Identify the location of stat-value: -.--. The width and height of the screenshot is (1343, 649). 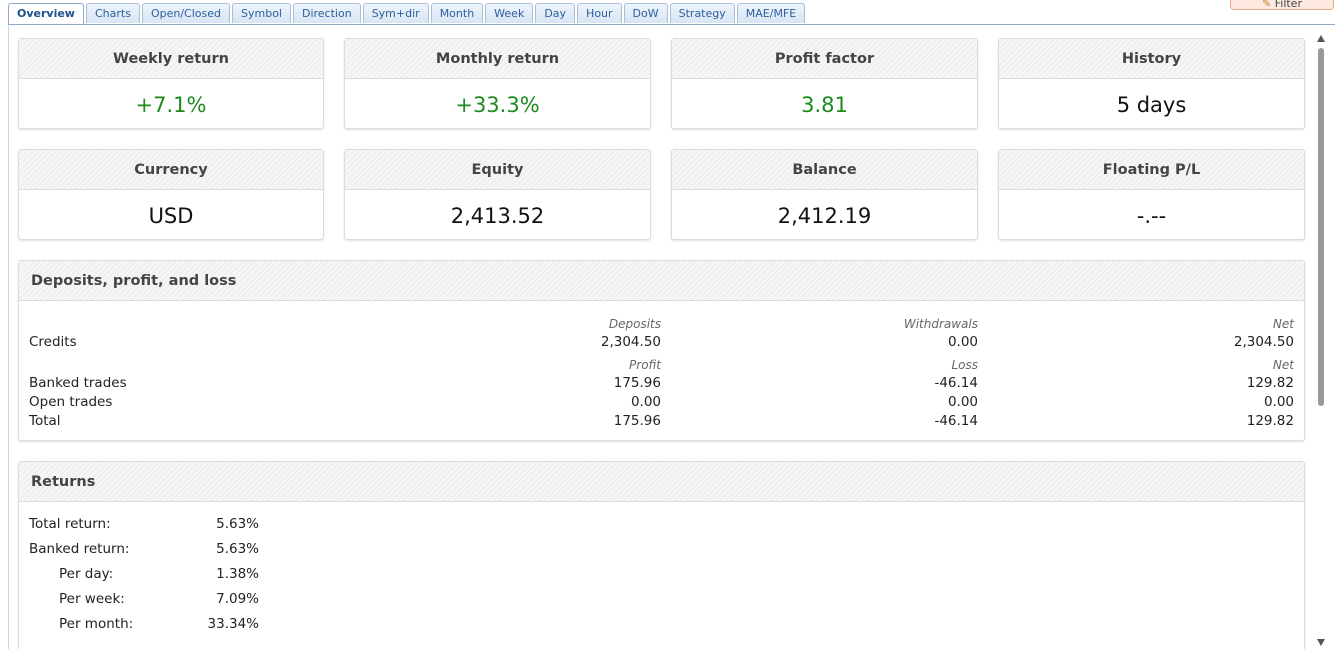
(1151, 216).